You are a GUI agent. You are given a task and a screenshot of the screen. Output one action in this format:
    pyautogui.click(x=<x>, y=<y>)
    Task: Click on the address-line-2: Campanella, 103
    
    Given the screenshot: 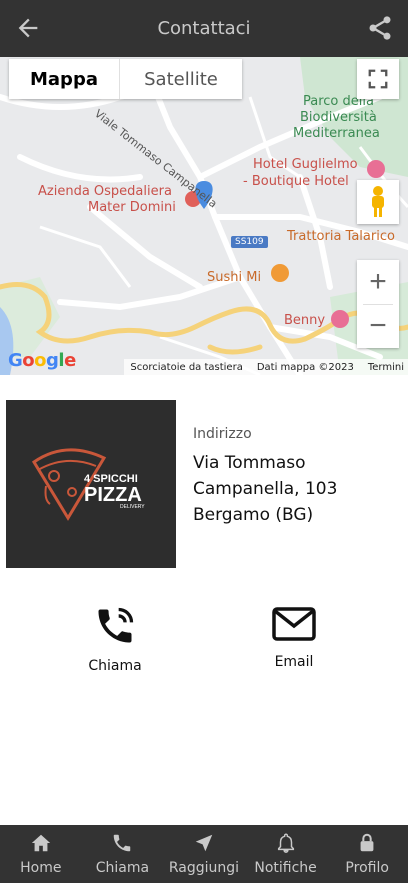 What is the action you would take?
    pyautogui.click(x=265, y=489)
    